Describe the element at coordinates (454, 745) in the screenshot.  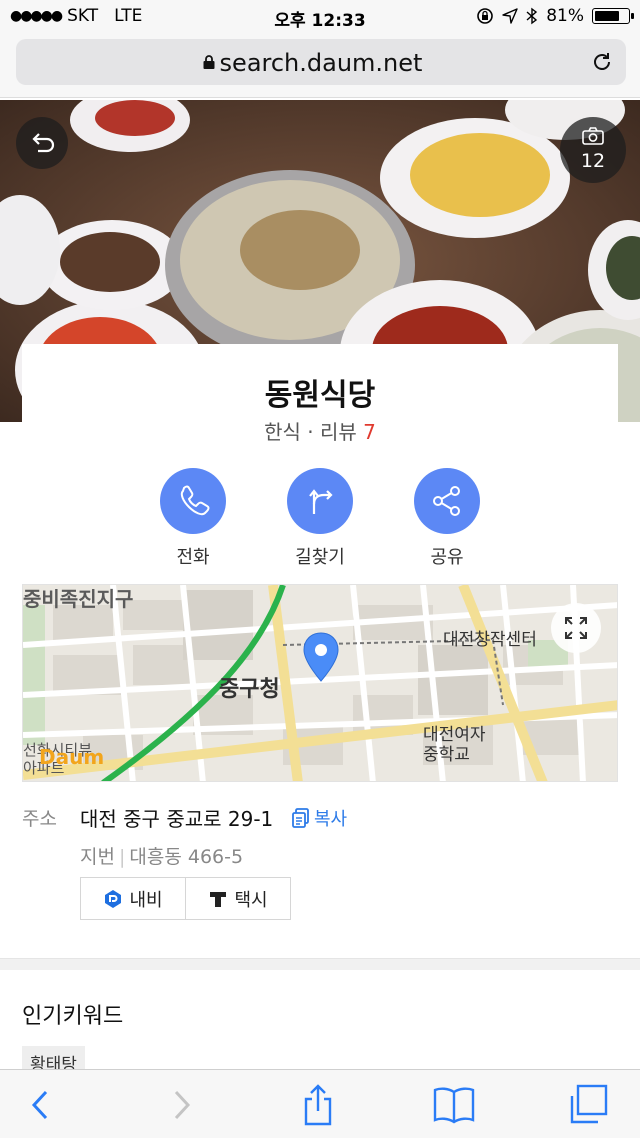
I see `map-label-school: 대전여자 중학교` at that location.